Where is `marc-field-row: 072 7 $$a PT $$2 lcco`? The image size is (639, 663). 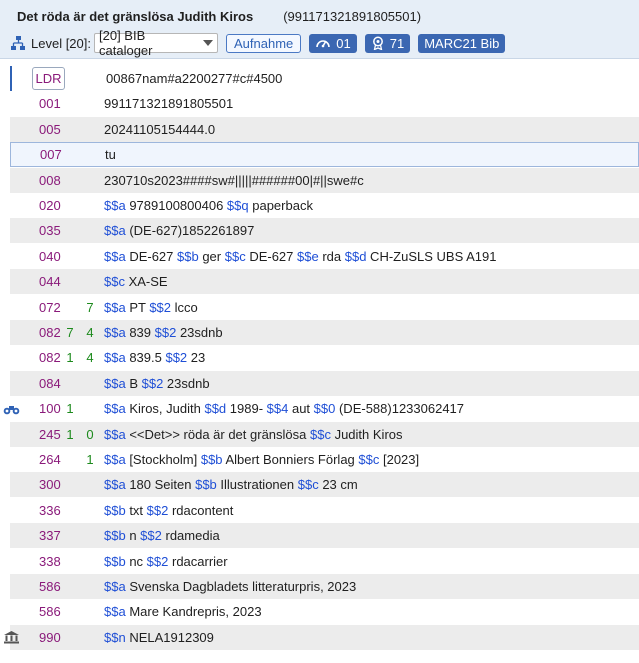
marc-field-row: 072 7 $$a PT $$2 lcco is located at coordinates (324, 307).